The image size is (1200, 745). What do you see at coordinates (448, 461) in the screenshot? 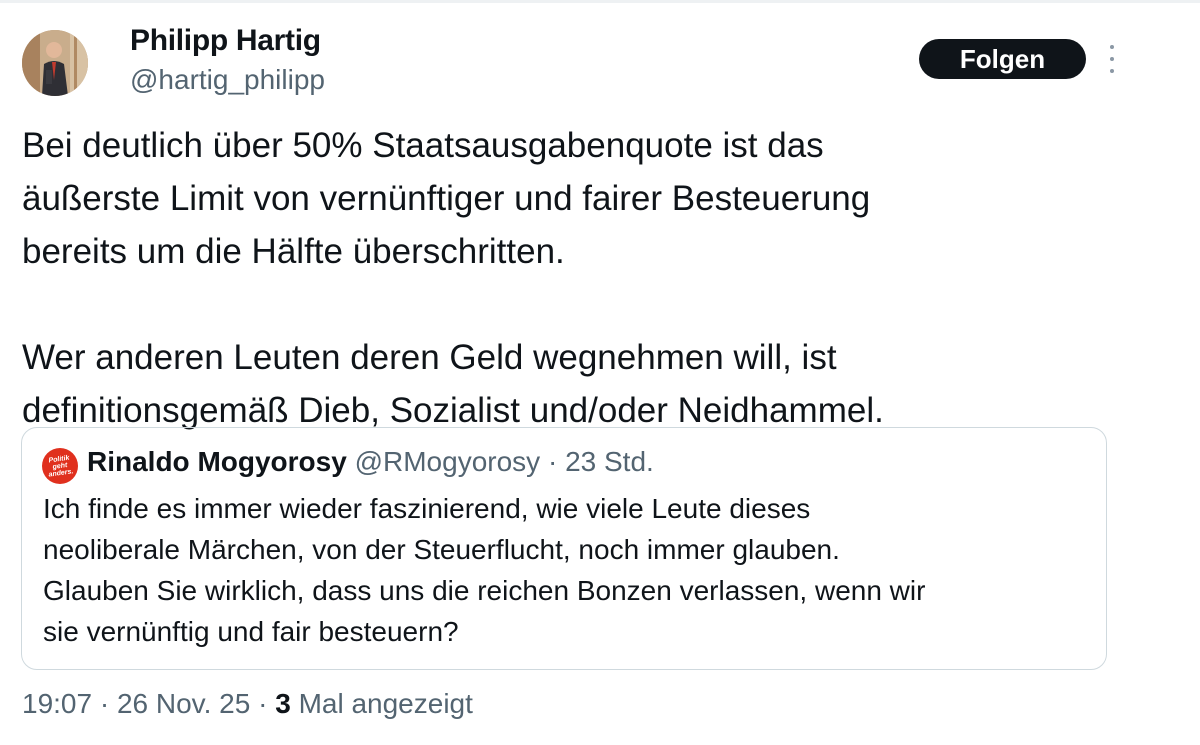
I see `quote-author-handle: @RMogyorosy` at bounding box center [448, 461].